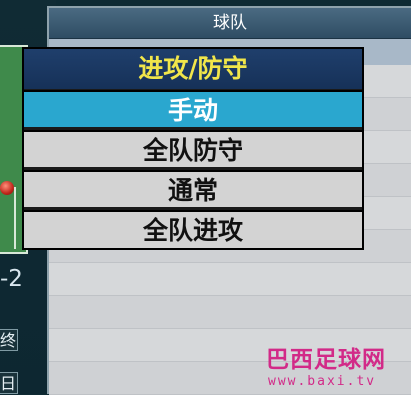 This screenshot has height=395, width=411. Describe the element at coordinates (326, 359) in the screenshot. I see `watermark-title: 巴西足球网` at that location.